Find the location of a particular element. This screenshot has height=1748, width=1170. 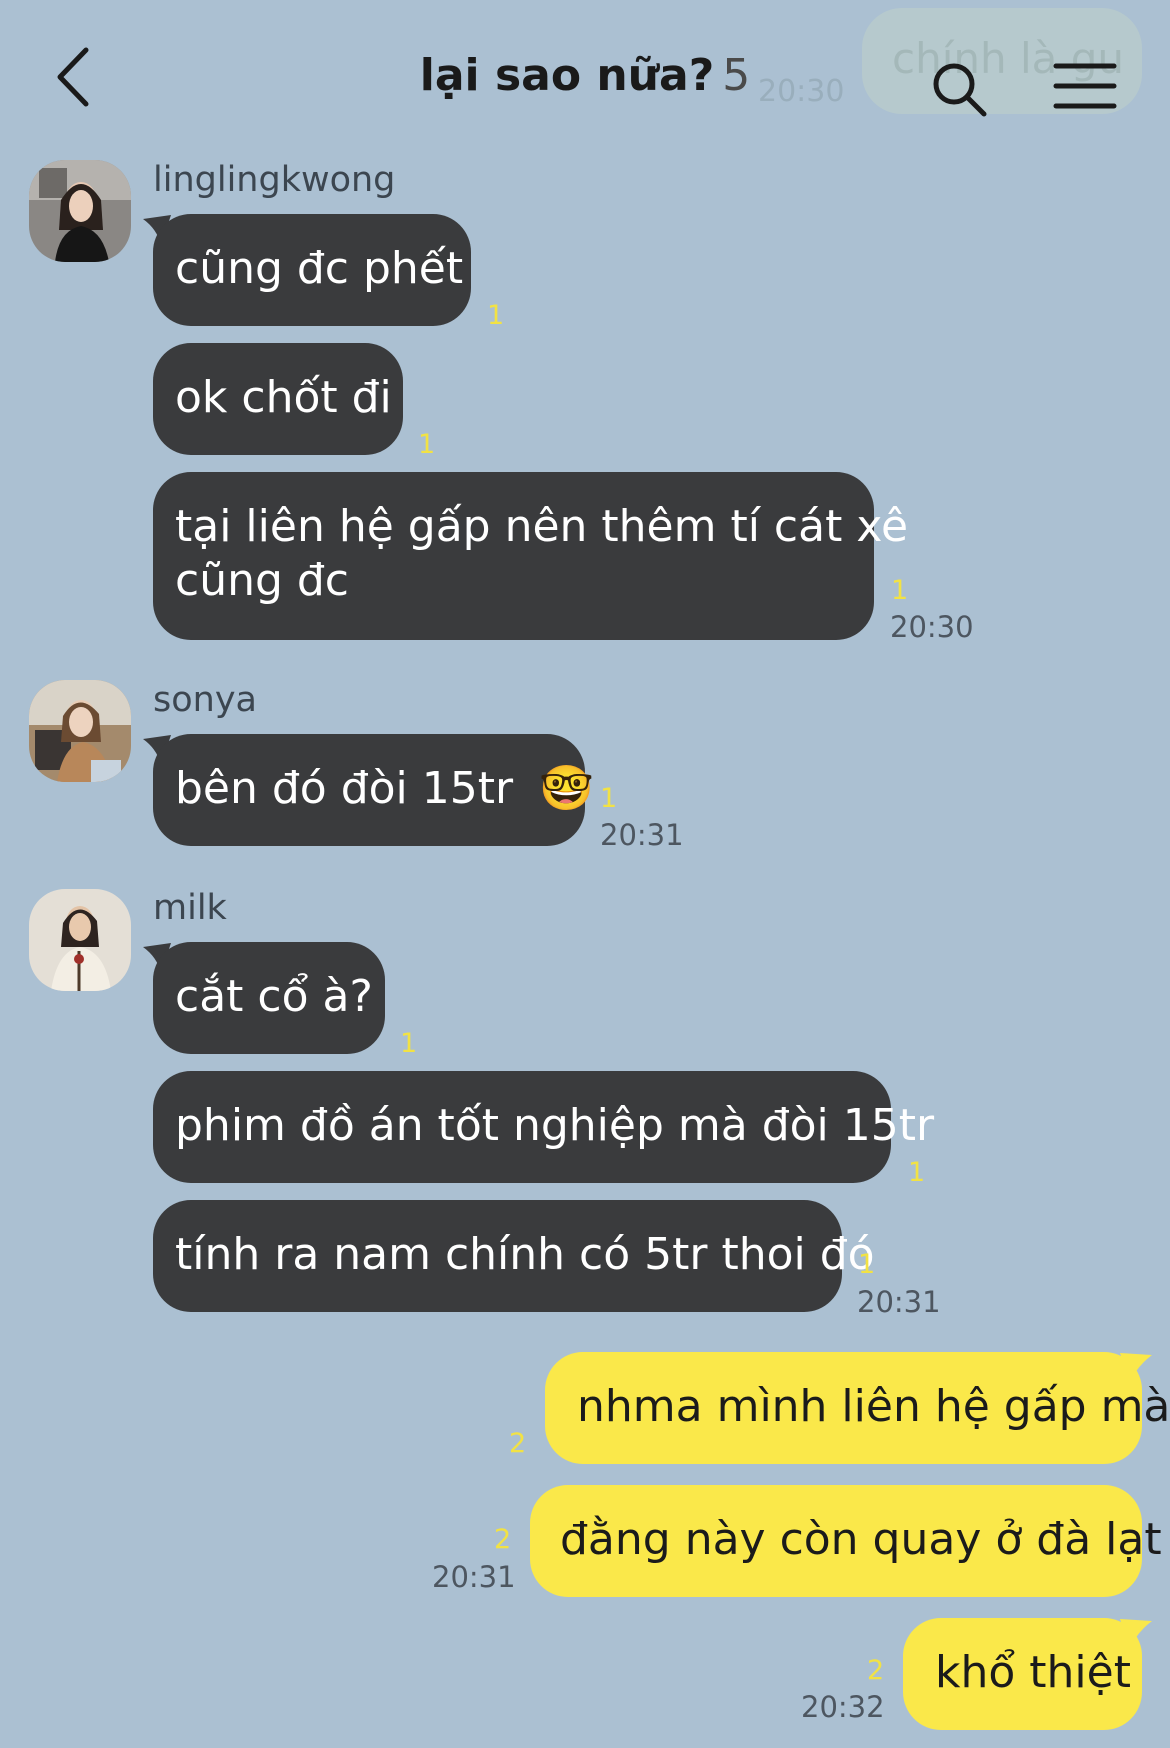

message-text: nhma mình liên hệ gấp mà is located at coordinates (873, 1406).